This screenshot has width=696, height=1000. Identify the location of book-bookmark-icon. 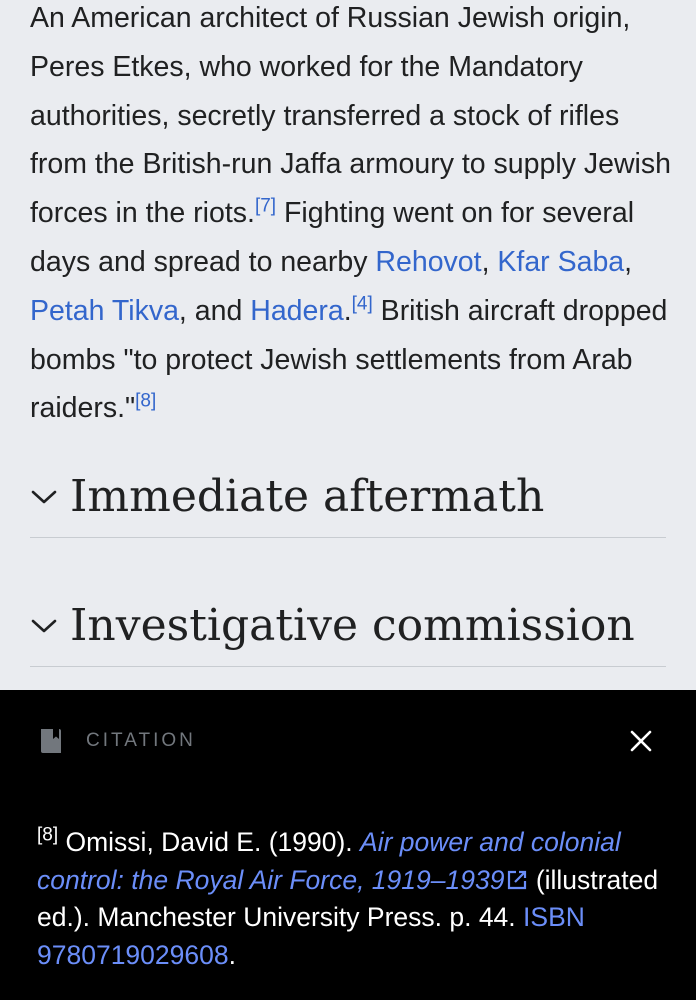
(51, 741).